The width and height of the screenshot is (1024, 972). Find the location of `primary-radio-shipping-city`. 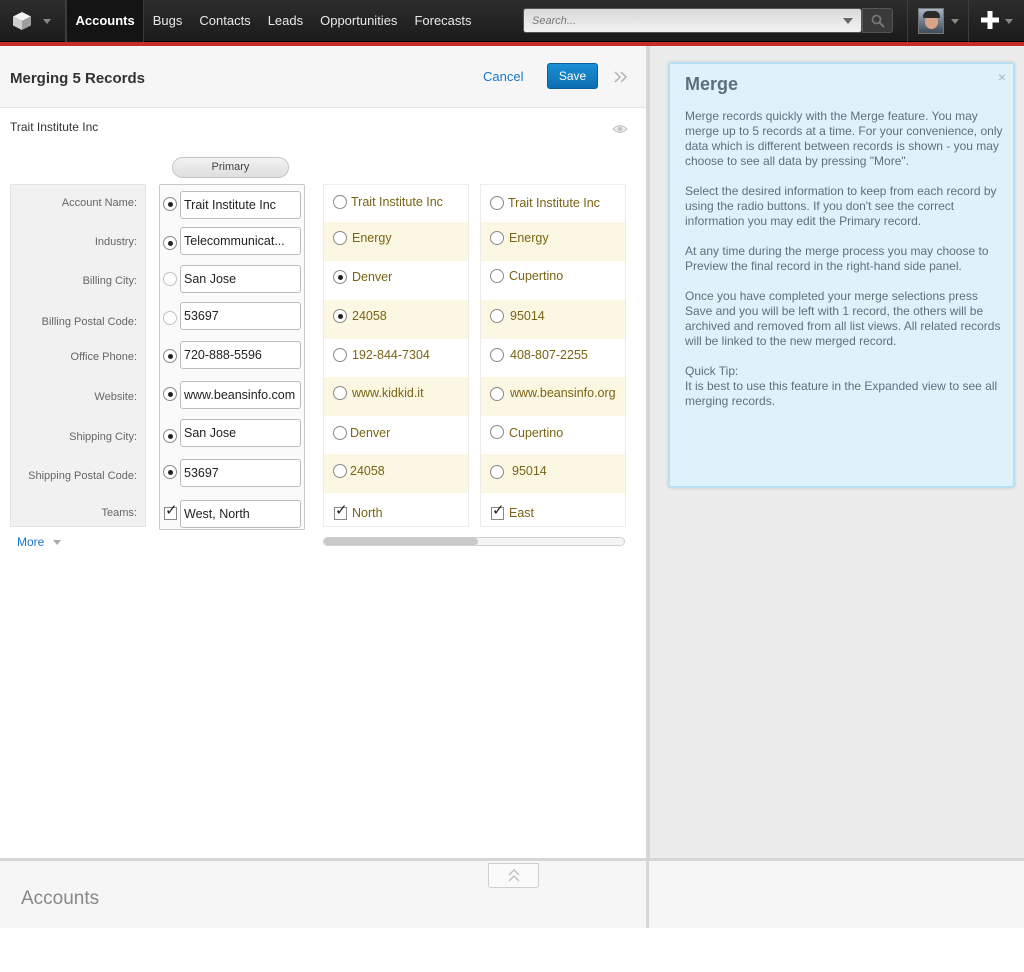

primary-radio-shipping-city is located at coordinates (170, 436).